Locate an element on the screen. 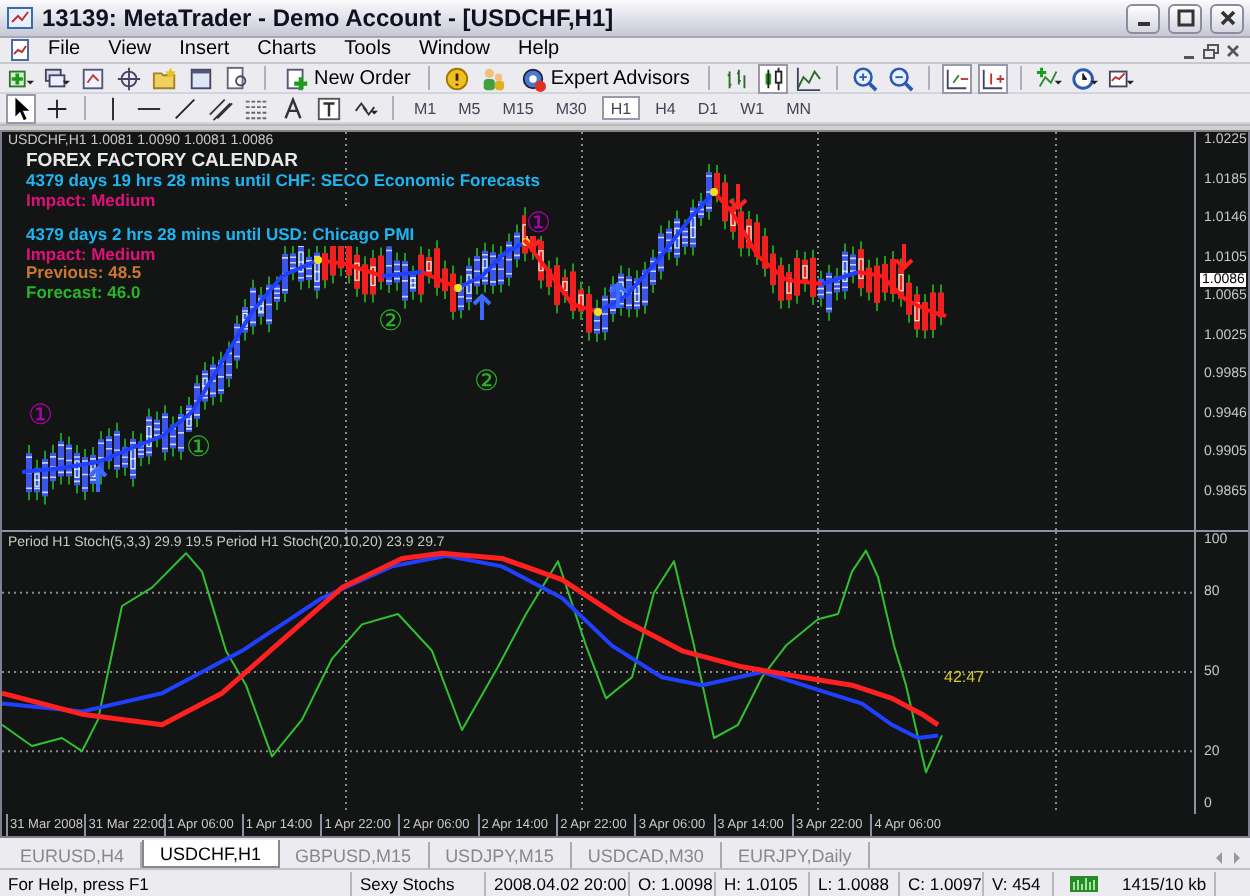  status-field: For Help, press F1 is located at coordinates (176, 883).